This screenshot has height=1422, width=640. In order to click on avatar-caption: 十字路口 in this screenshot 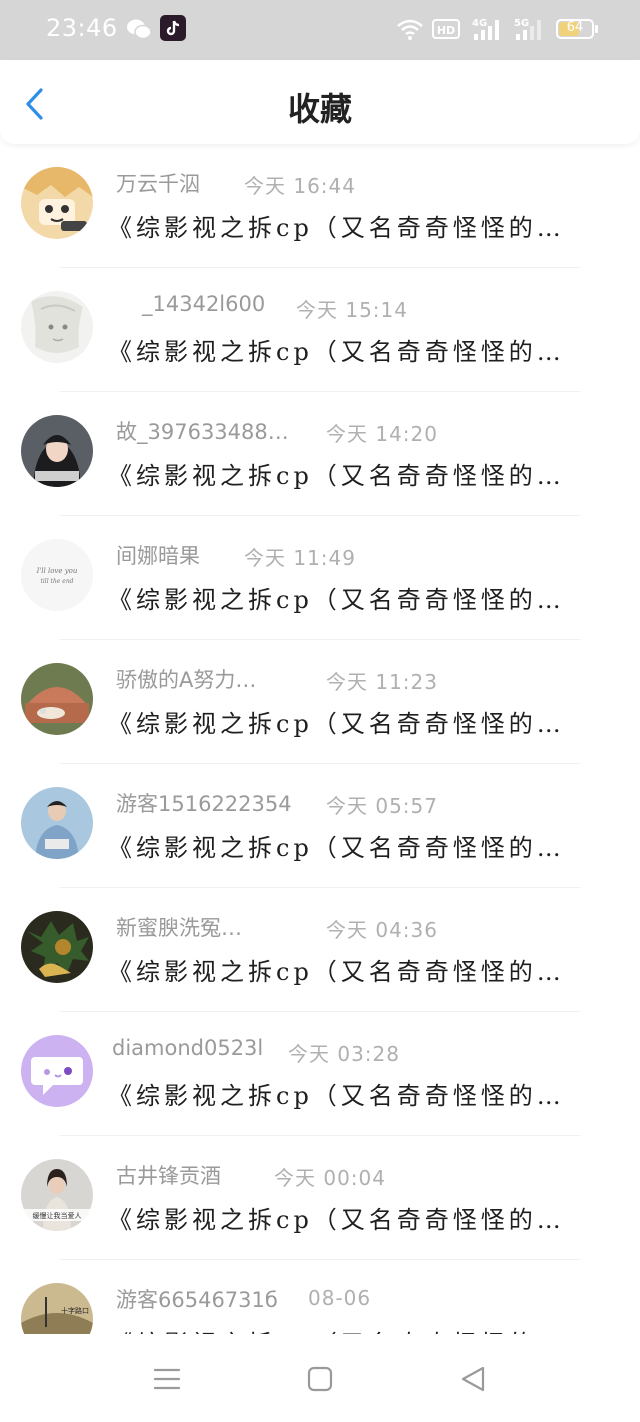, I will do `click(75, 1310)`.